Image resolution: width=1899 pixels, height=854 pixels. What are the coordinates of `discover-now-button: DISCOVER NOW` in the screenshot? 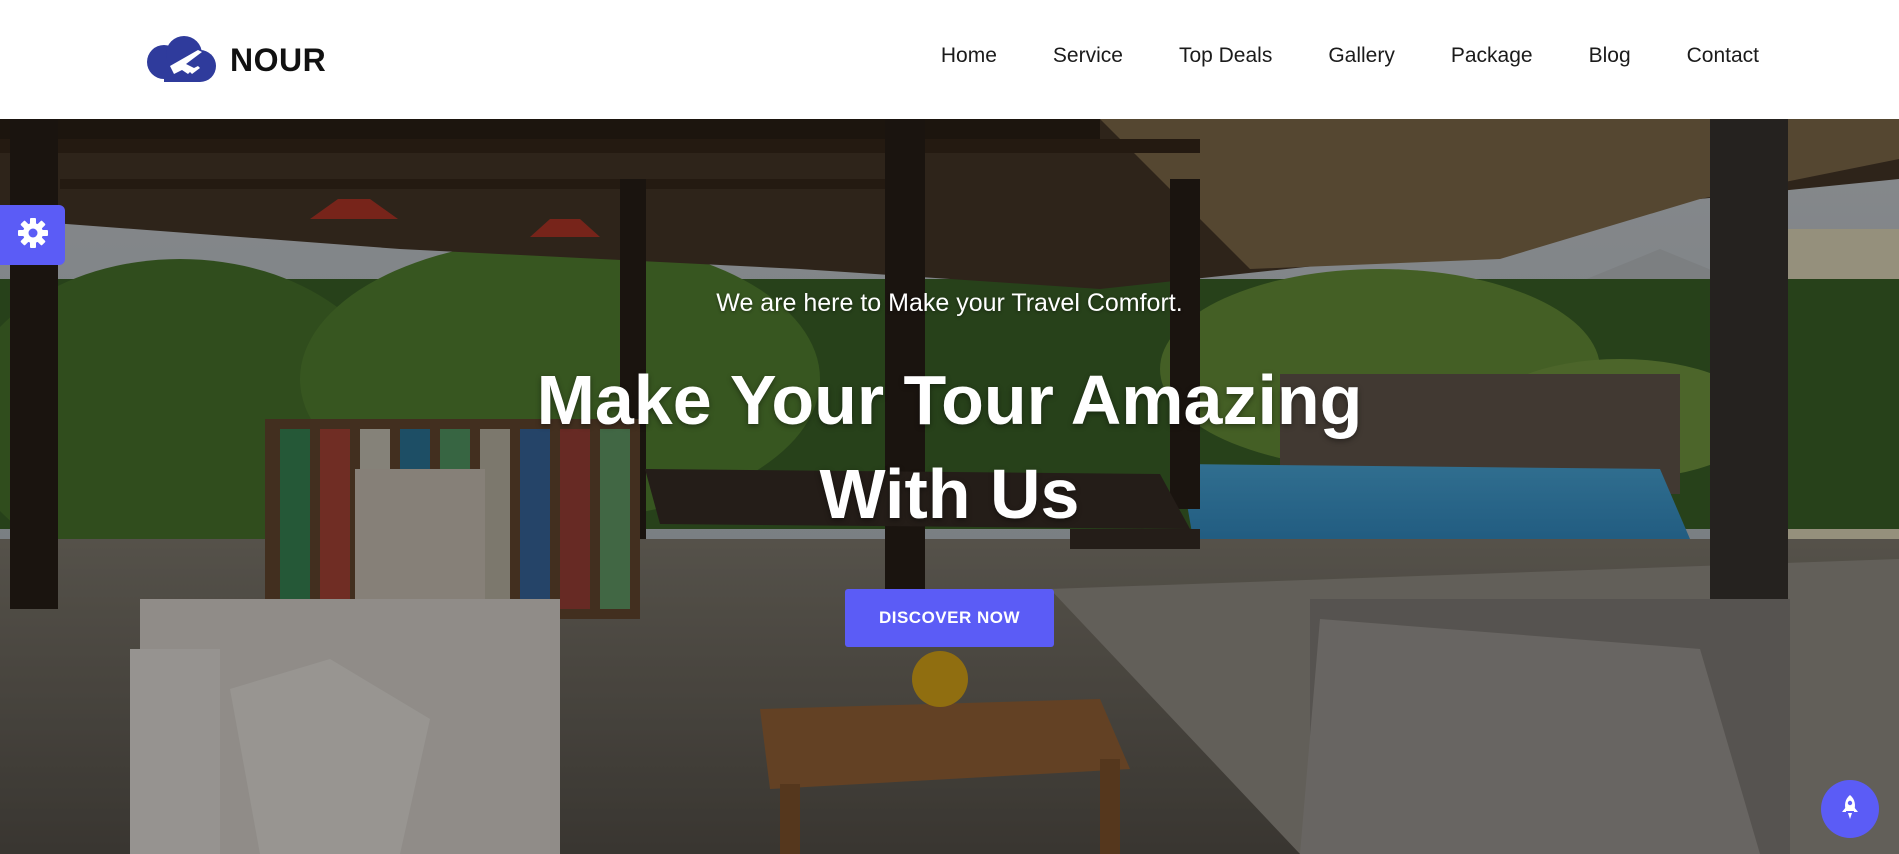 It's located at (949, 618).